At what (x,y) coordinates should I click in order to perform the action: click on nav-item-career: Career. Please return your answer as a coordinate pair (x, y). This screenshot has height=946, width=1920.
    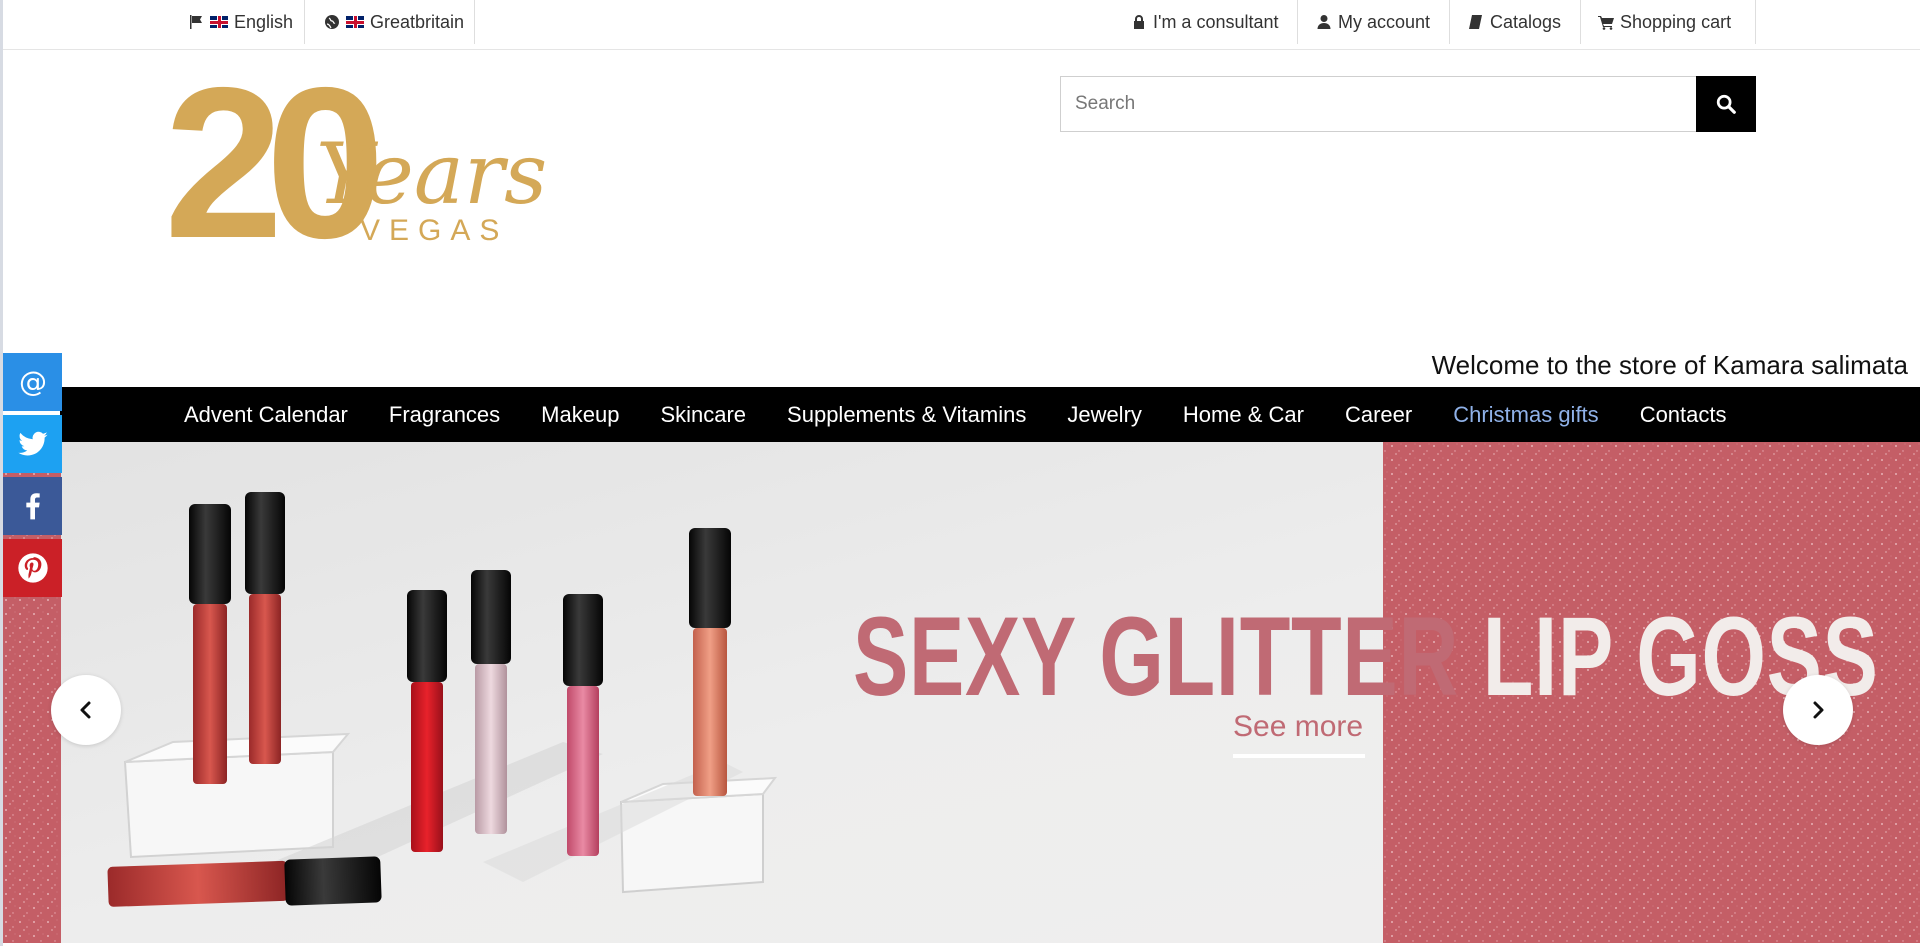
    Looking at the image, I should click on (1378, 415).